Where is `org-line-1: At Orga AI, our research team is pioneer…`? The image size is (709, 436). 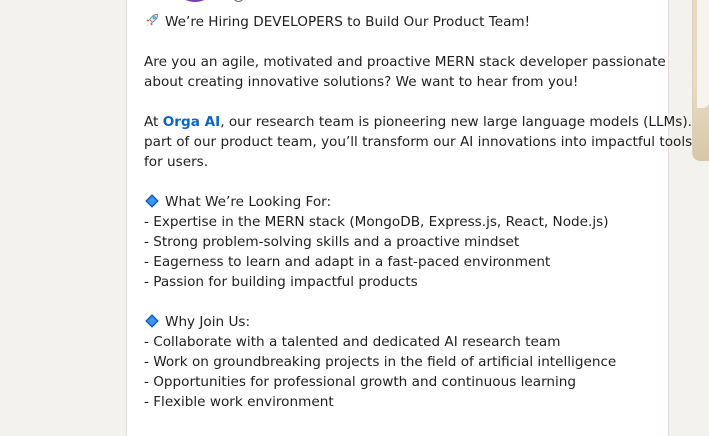
org-line-1: At Orga AI, our research team is pioneer… is located at coordinates (426, 122).